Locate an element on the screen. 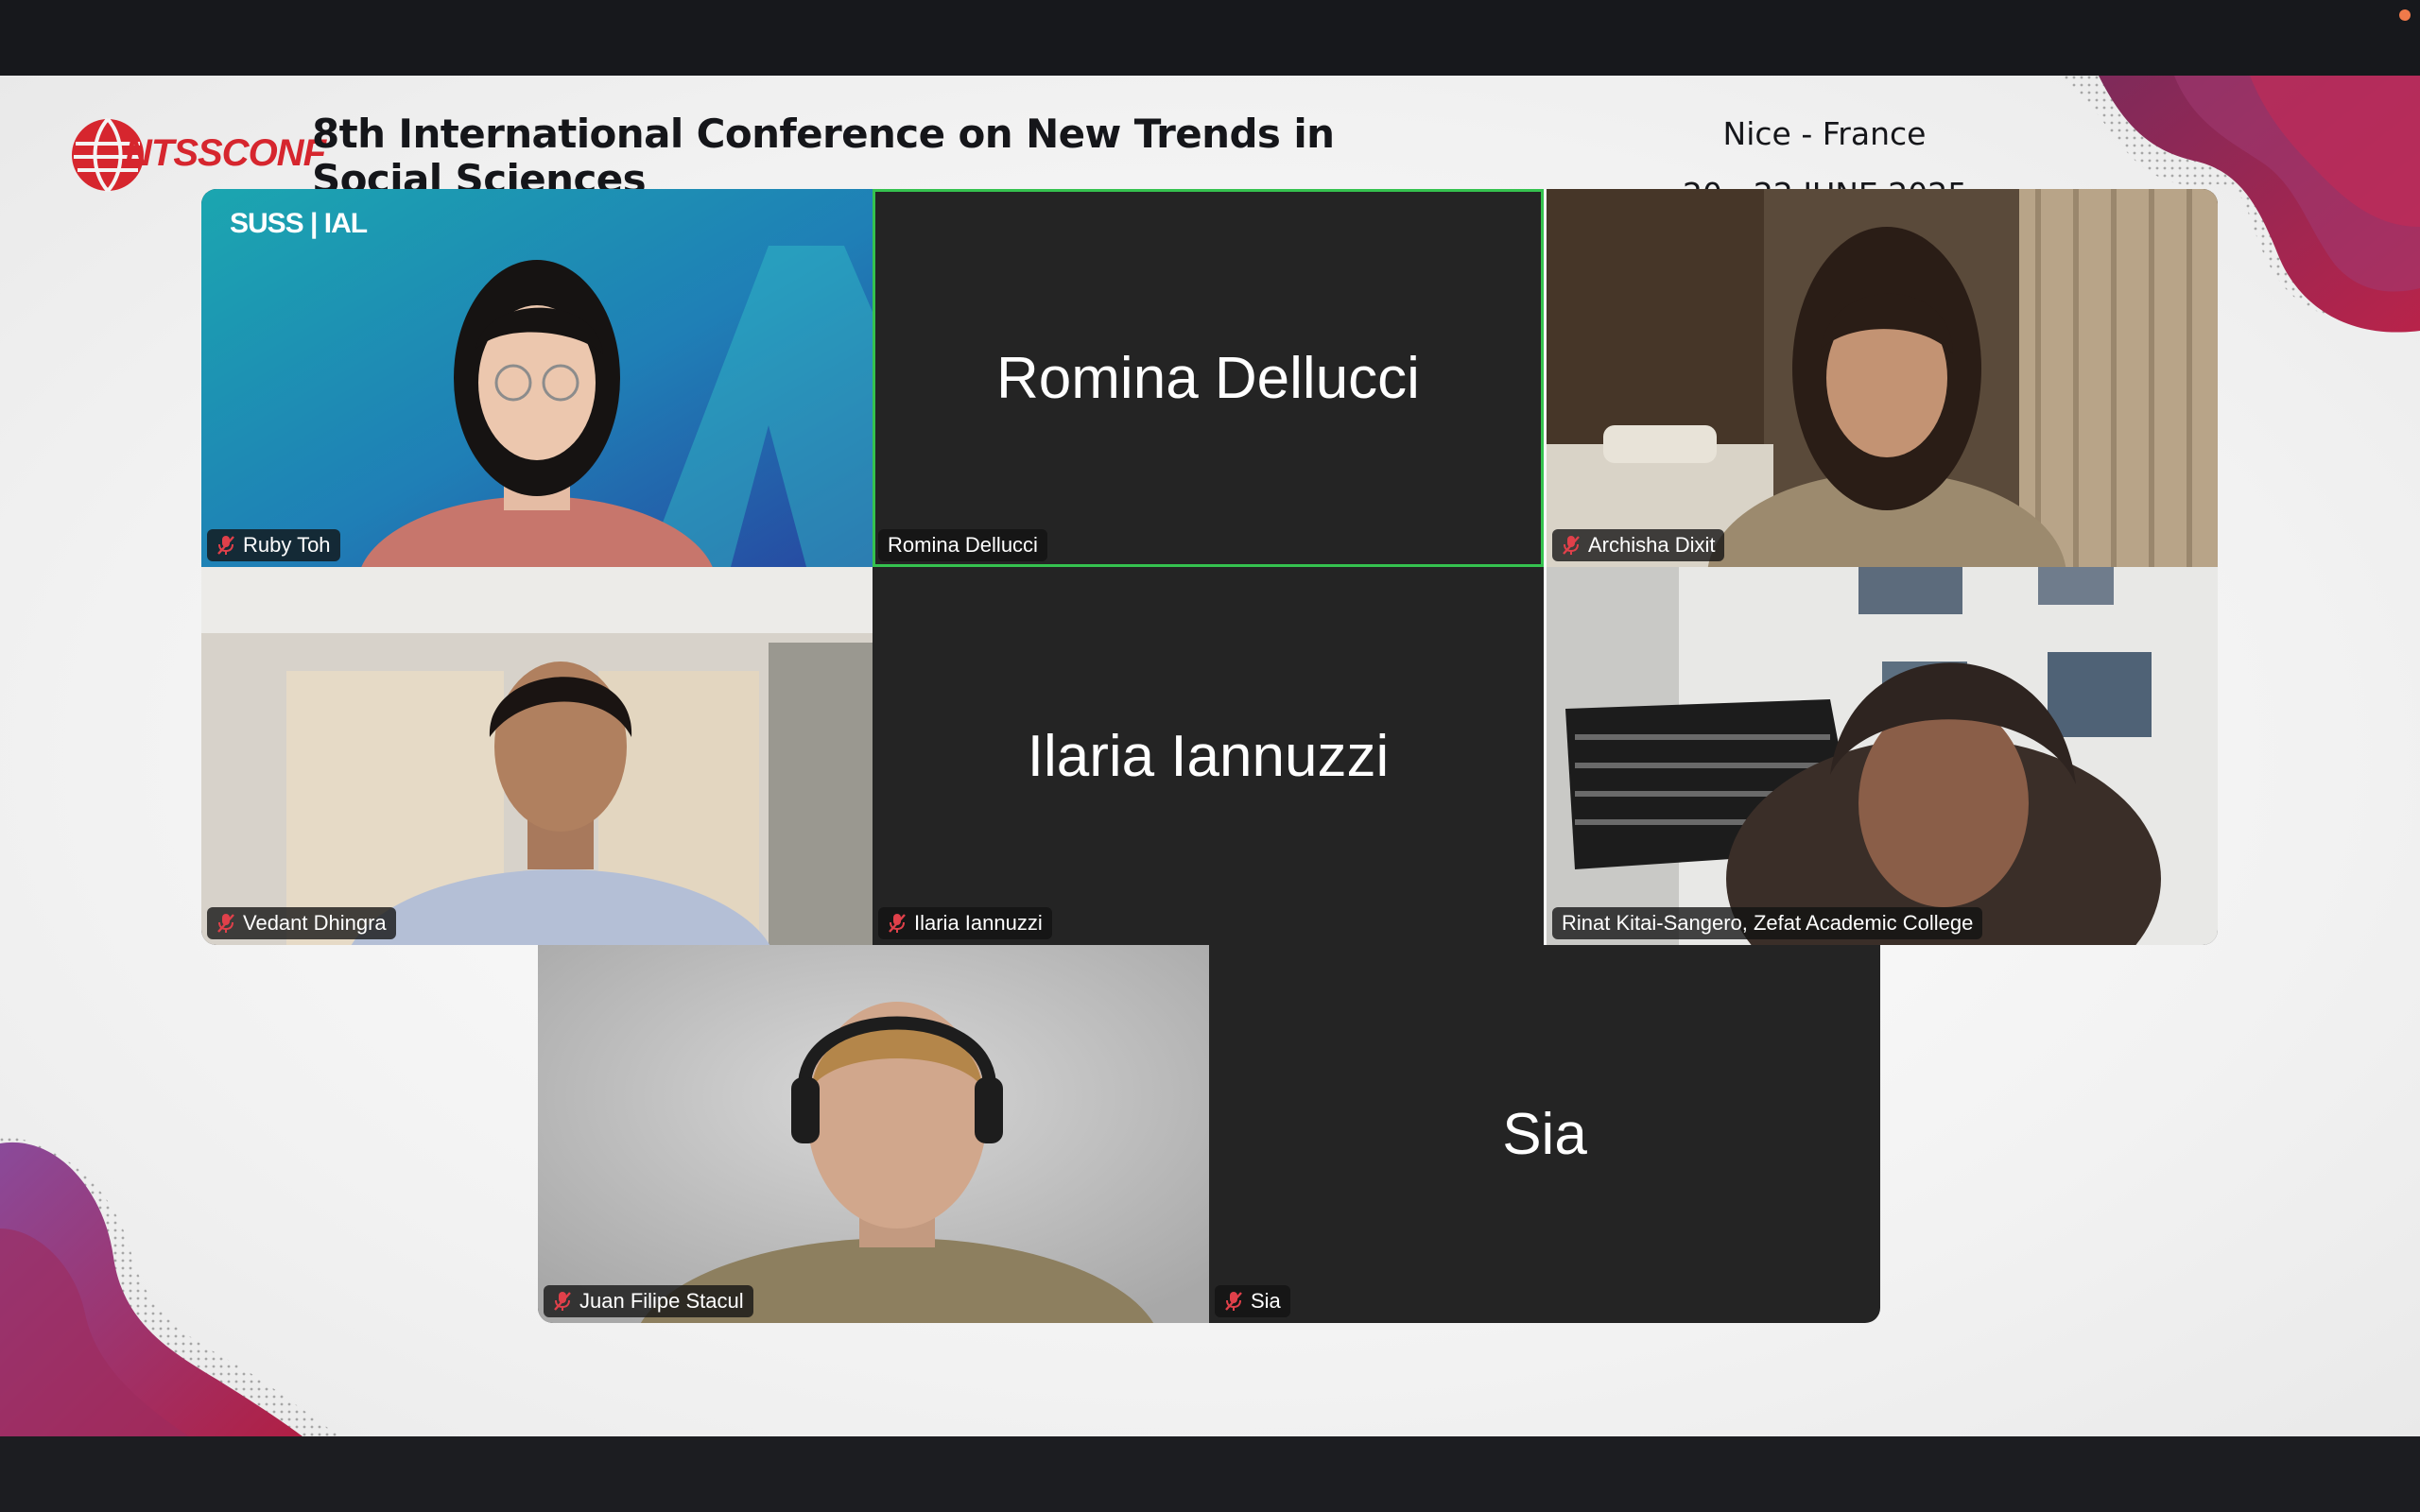  participant-name: Romina Dellucci is located at coordinates (963, 545).